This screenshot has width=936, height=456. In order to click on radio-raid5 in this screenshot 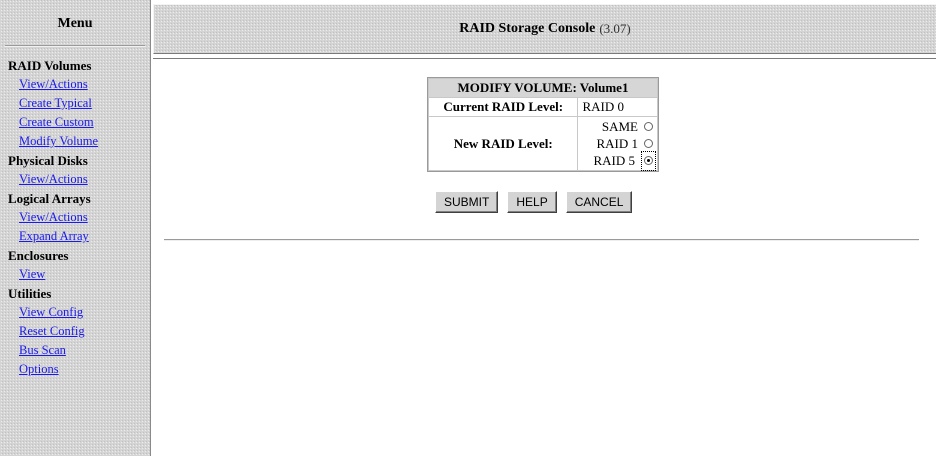, I will do `click(648, 160)`.